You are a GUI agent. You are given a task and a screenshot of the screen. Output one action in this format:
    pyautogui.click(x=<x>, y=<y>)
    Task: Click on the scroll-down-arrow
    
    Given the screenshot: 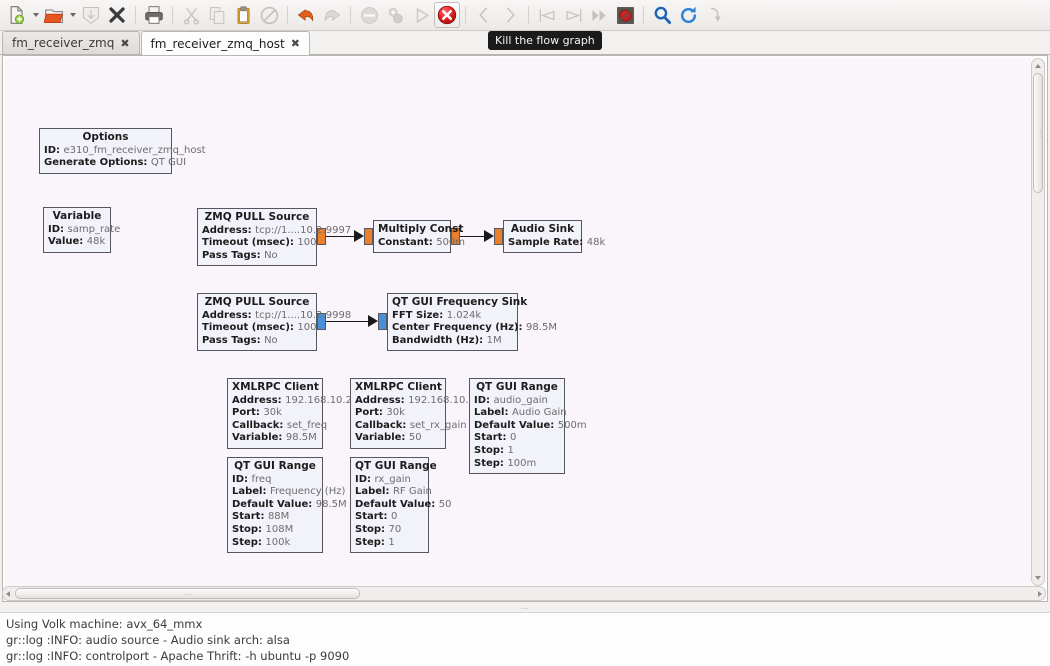 What is the action you would take?
    pyautogui.click(x=1038, y=578)
    